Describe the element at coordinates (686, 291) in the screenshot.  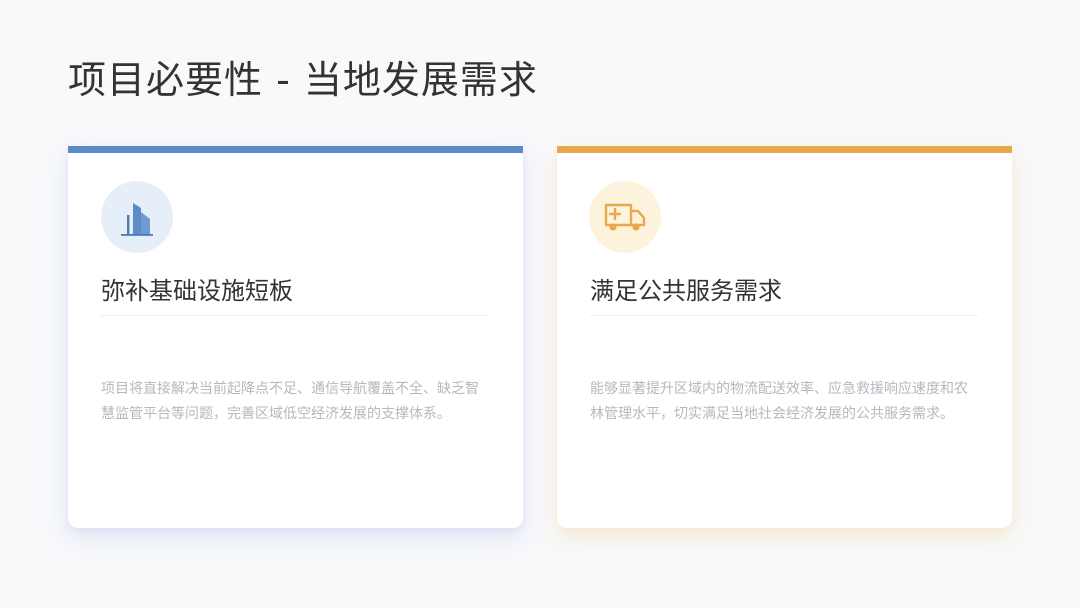
I see `card-title: 满足公共服务需求` at that location.